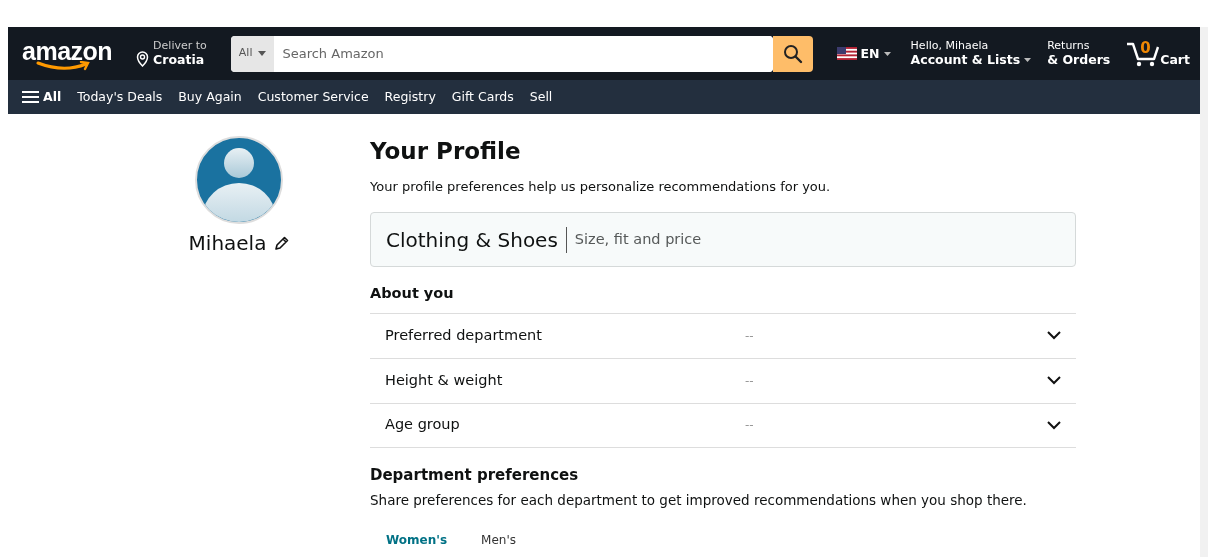  Describe the element at coordinates (444, 380) in the screenshot. I see `row-label: Height & weight` at that location.